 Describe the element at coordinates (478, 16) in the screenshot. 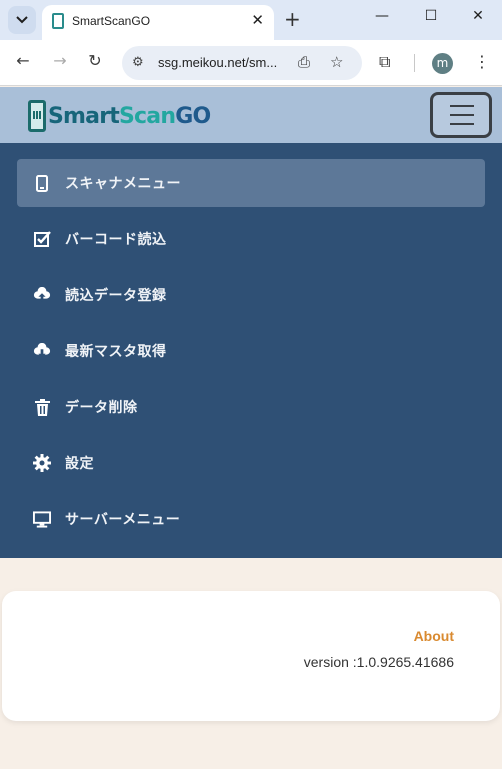

I see `window-close-icon: ✕` at that location.